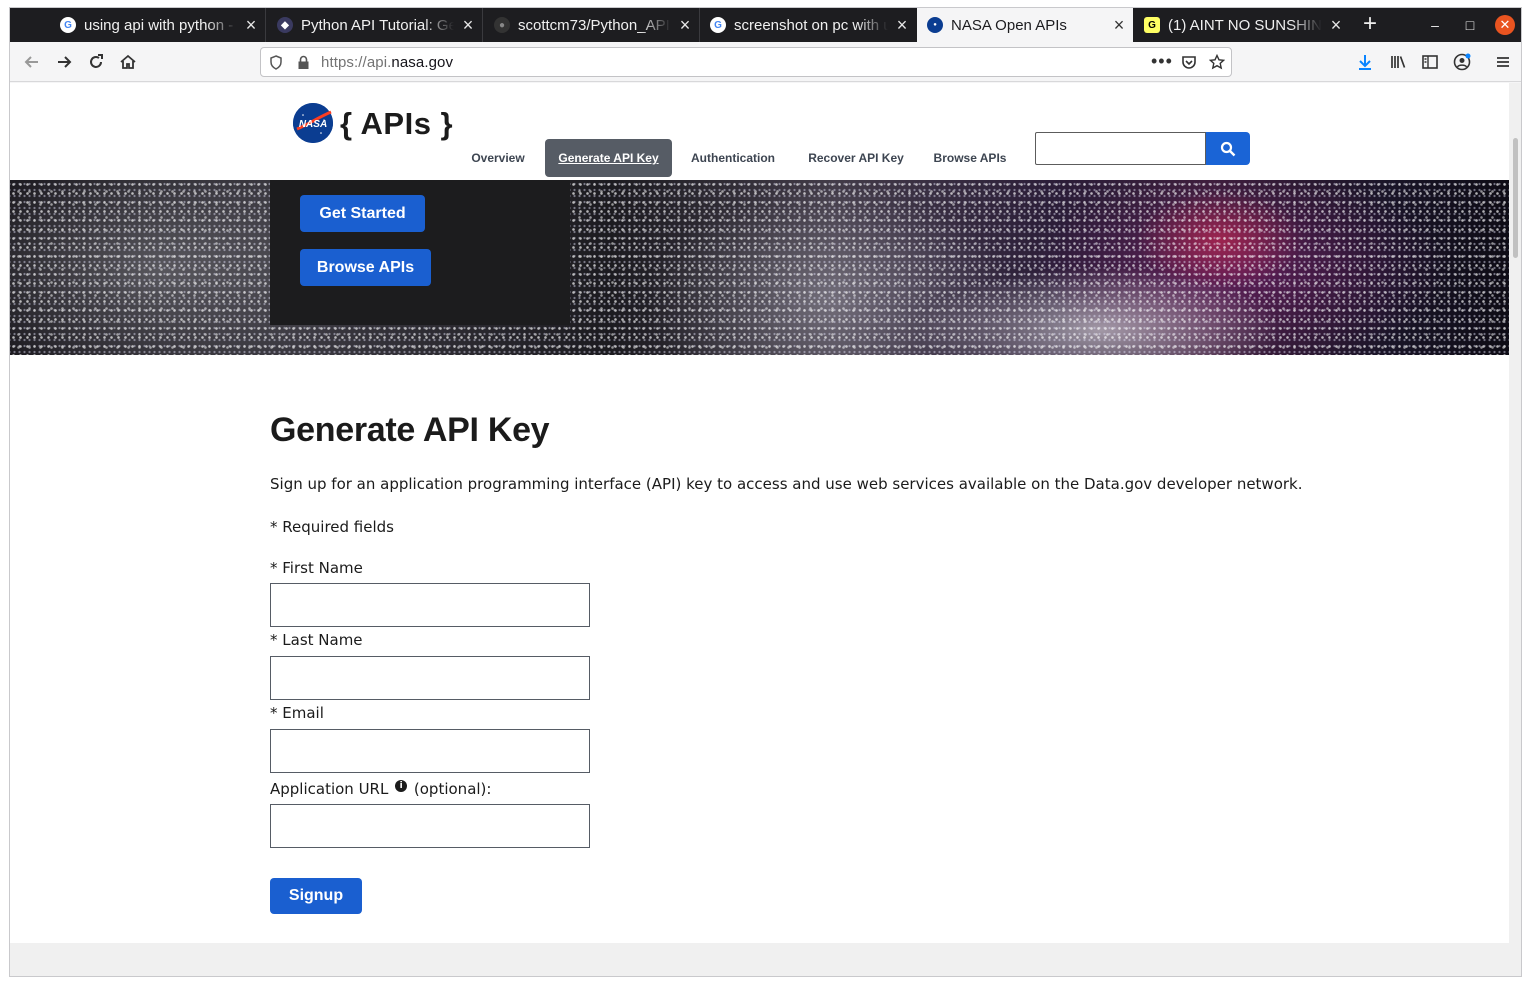 This screenshot has width=1531, height=985. I want to click on signup-button: Signup, so click(316, 896).